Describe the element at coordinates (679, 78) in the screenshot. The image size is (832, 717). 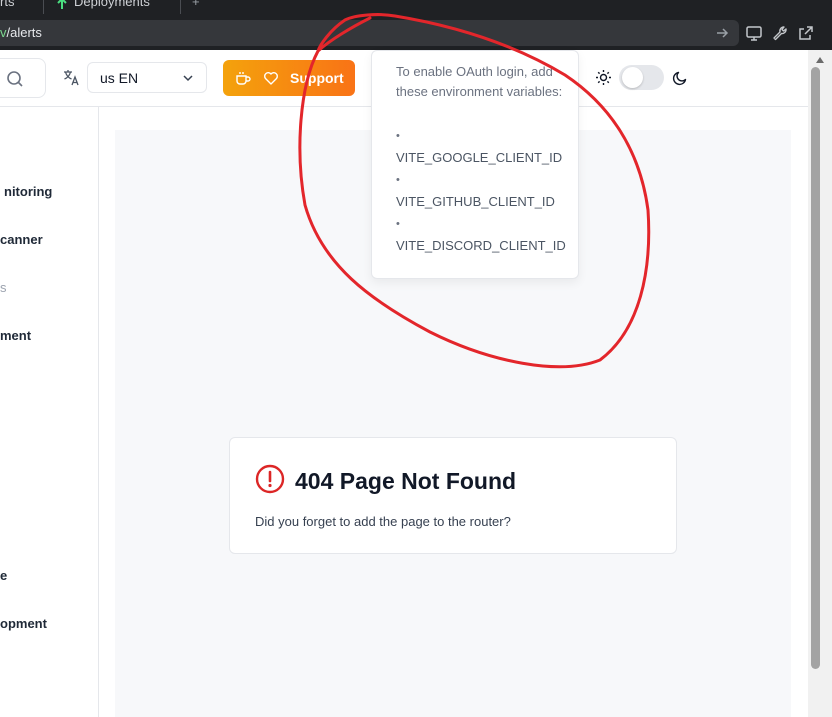
I see `moon-icon` at that location.